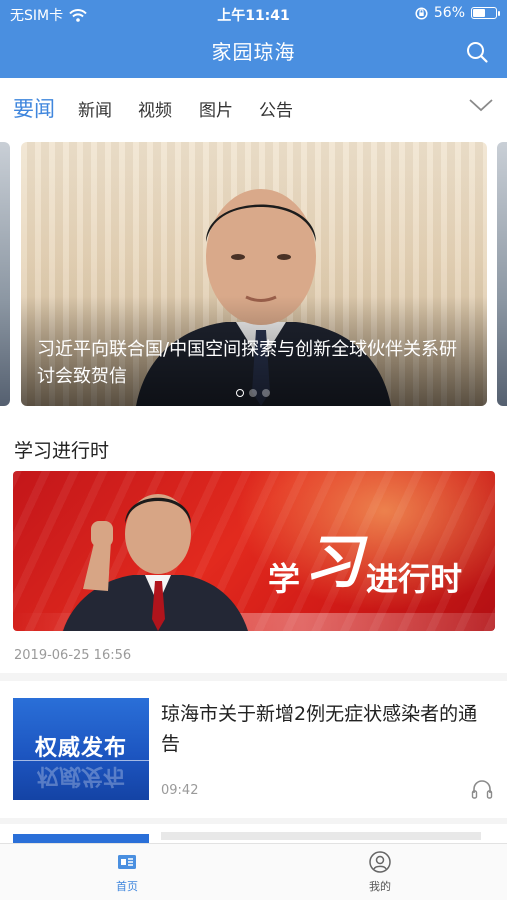 The image size is (507, 900). I want to click on banner-char-rest: 进行时, so click(414, 579).